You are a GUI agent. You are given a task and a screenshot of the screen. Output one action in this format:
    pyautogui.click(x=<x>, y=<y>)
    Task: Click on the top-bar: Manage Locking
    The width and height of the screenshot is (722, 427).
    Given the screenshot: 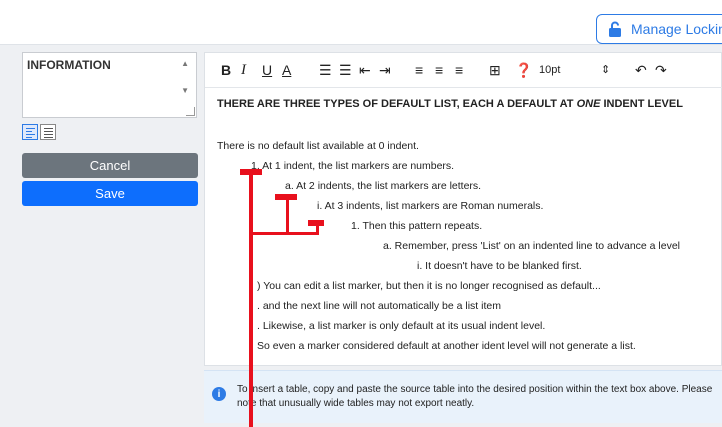 What is the action you would take?
    pyautogui.click(x=361, y=22)
    